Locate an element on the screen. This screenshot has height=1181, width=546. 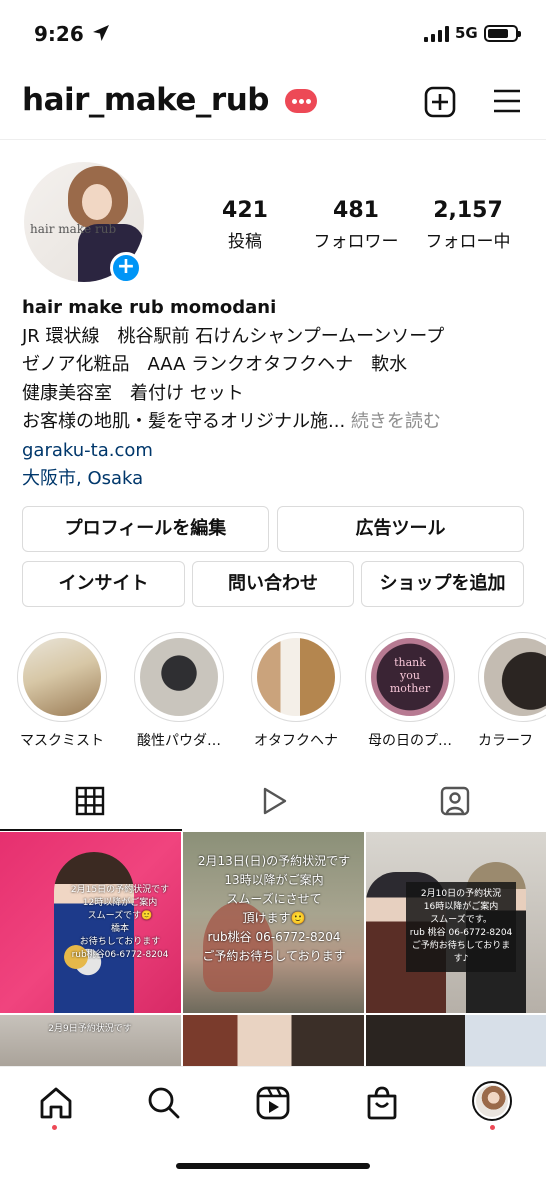
network-type: 5G is located at coordinates (466, 33).